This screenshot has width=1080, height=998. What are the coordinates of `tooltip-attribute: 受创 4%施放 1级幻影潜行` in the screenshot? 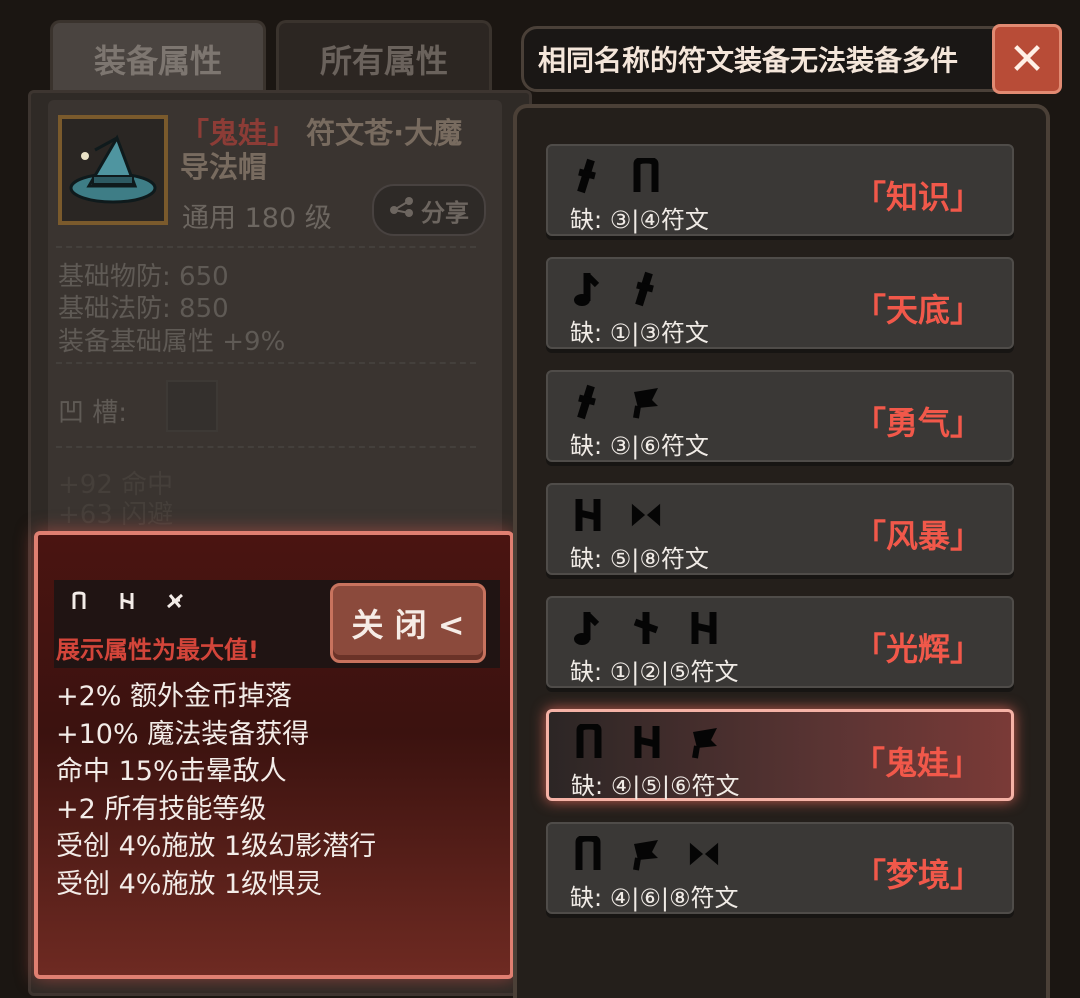 It's located at (216, 846).